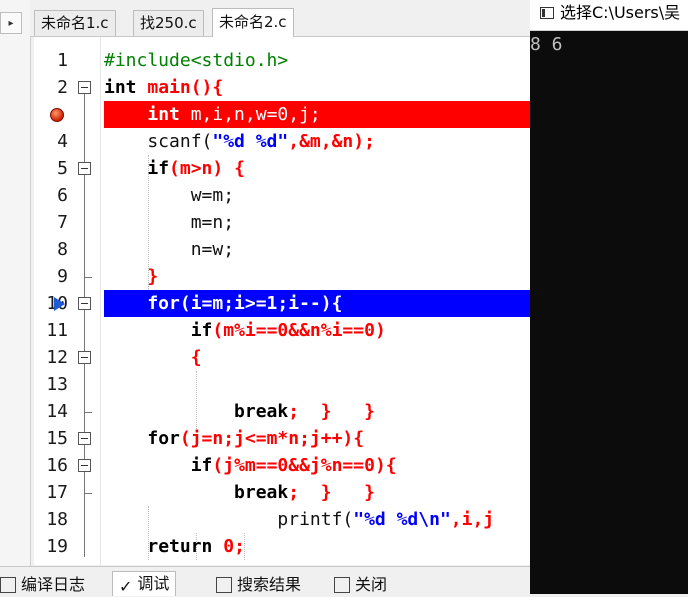 Image resolution: width=688 pixels, height=597 pixels. What do you see at coordinates (57, 330) in the screenshot?
I see `line-number: 11` at bounding box center [57, 330].